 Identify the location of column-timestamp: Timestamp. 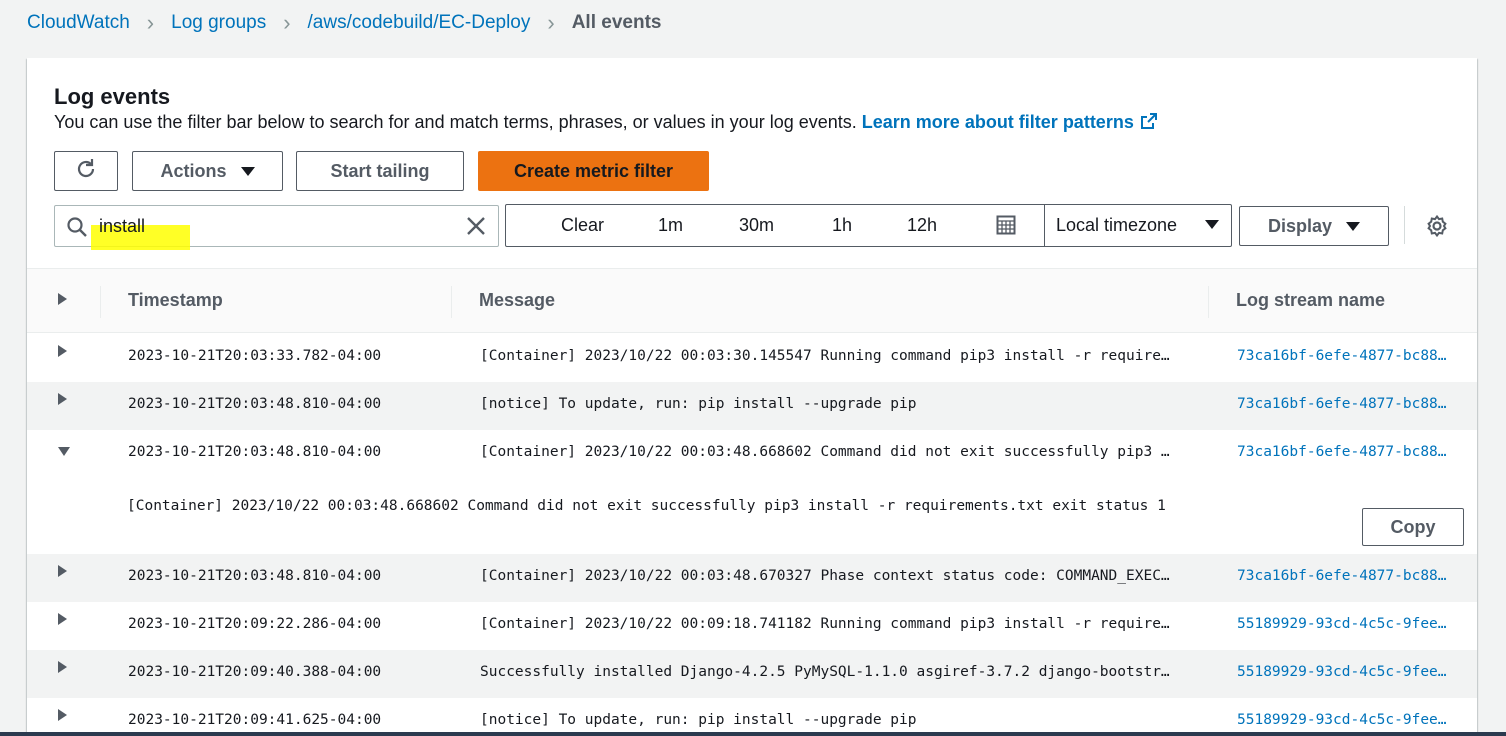
(175, 300).